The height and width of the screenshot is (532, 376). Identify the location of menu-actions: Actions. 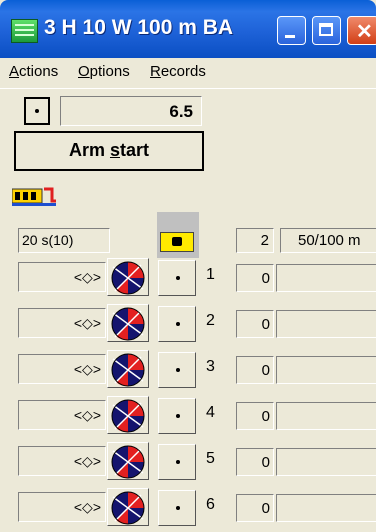
(33, 71).